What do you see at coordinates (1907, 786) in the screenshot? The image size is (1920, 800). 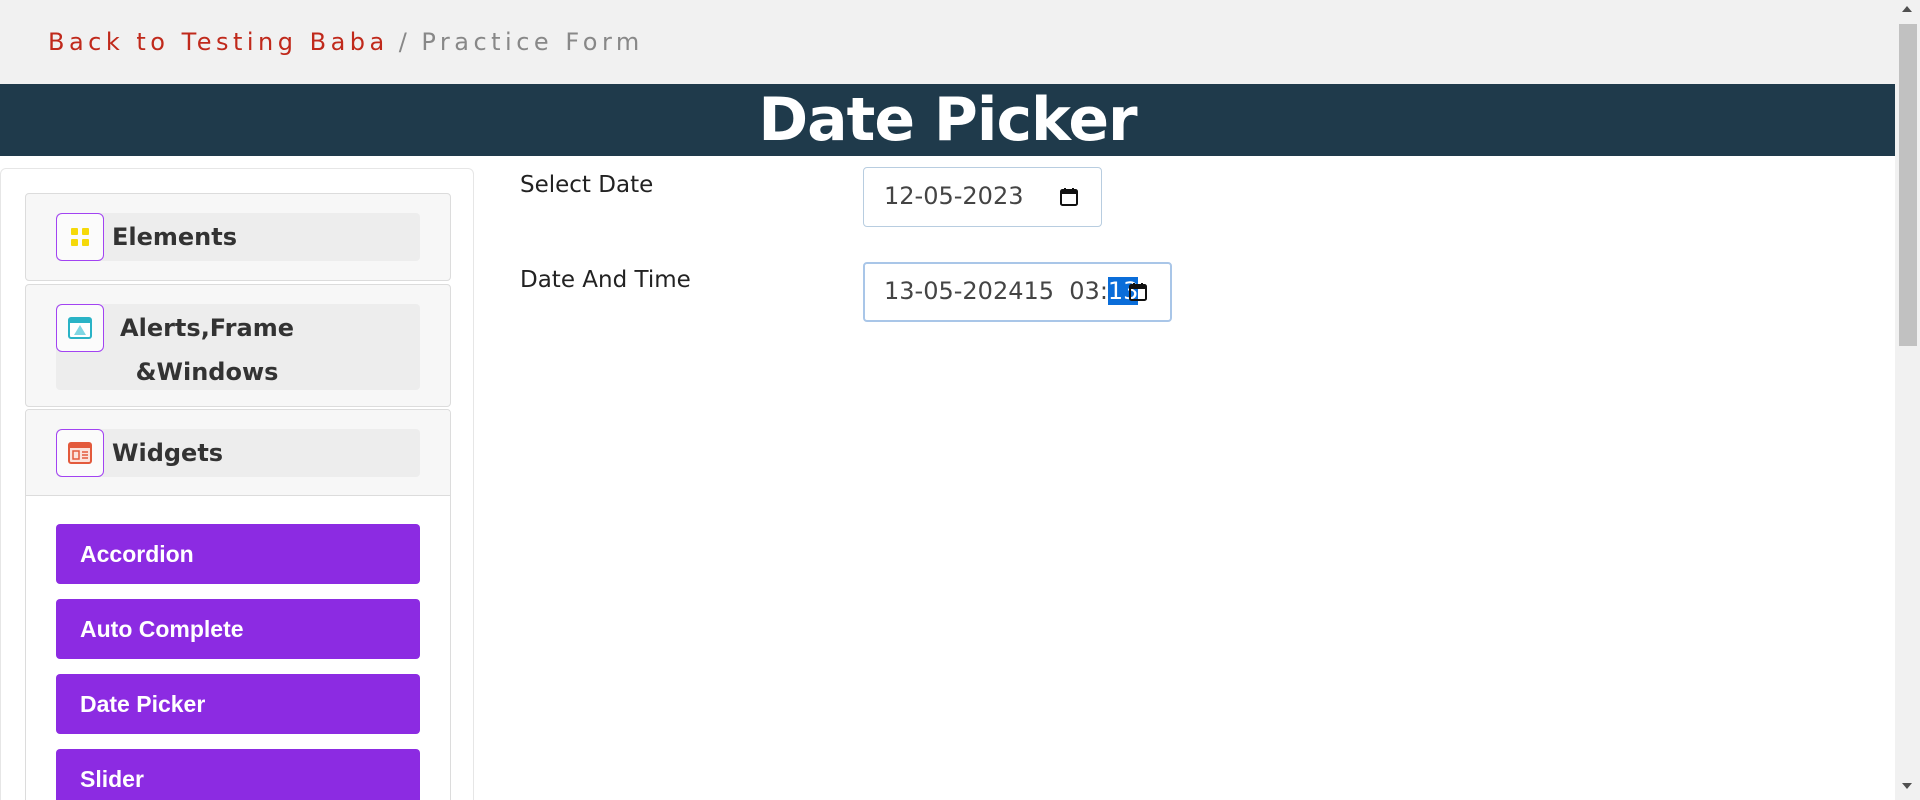 I see `scroll-down-arrow-icon` at bounding box center [1907, 786].